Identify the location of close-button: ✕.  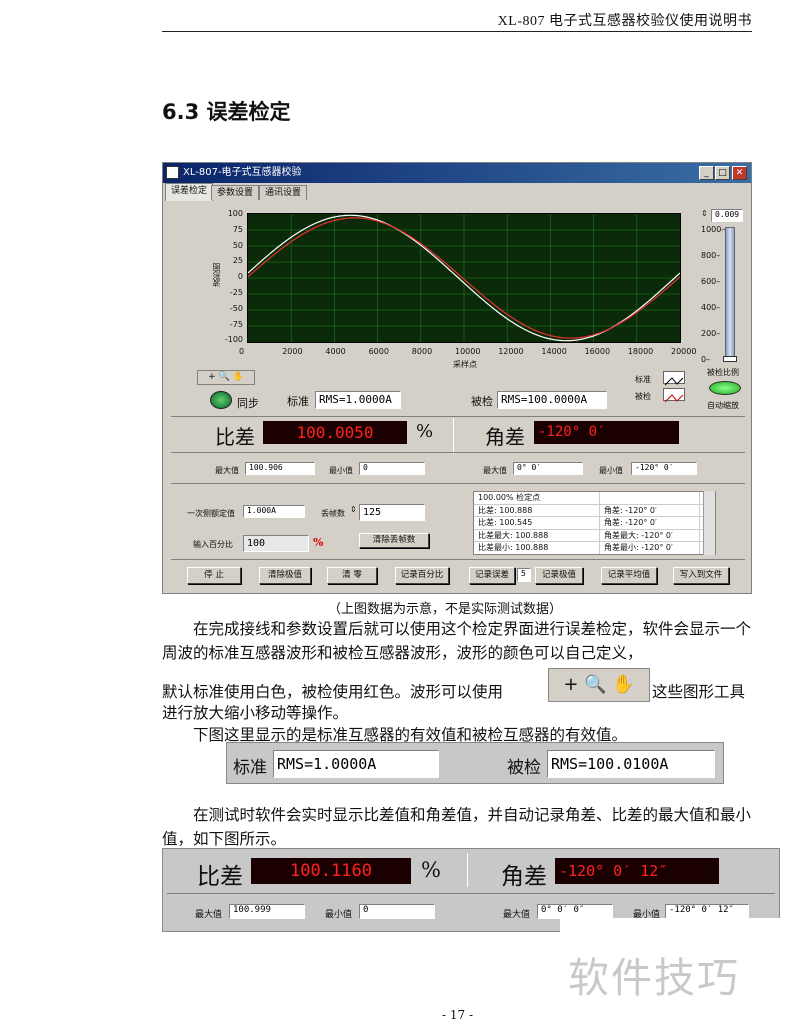
(739, 173).